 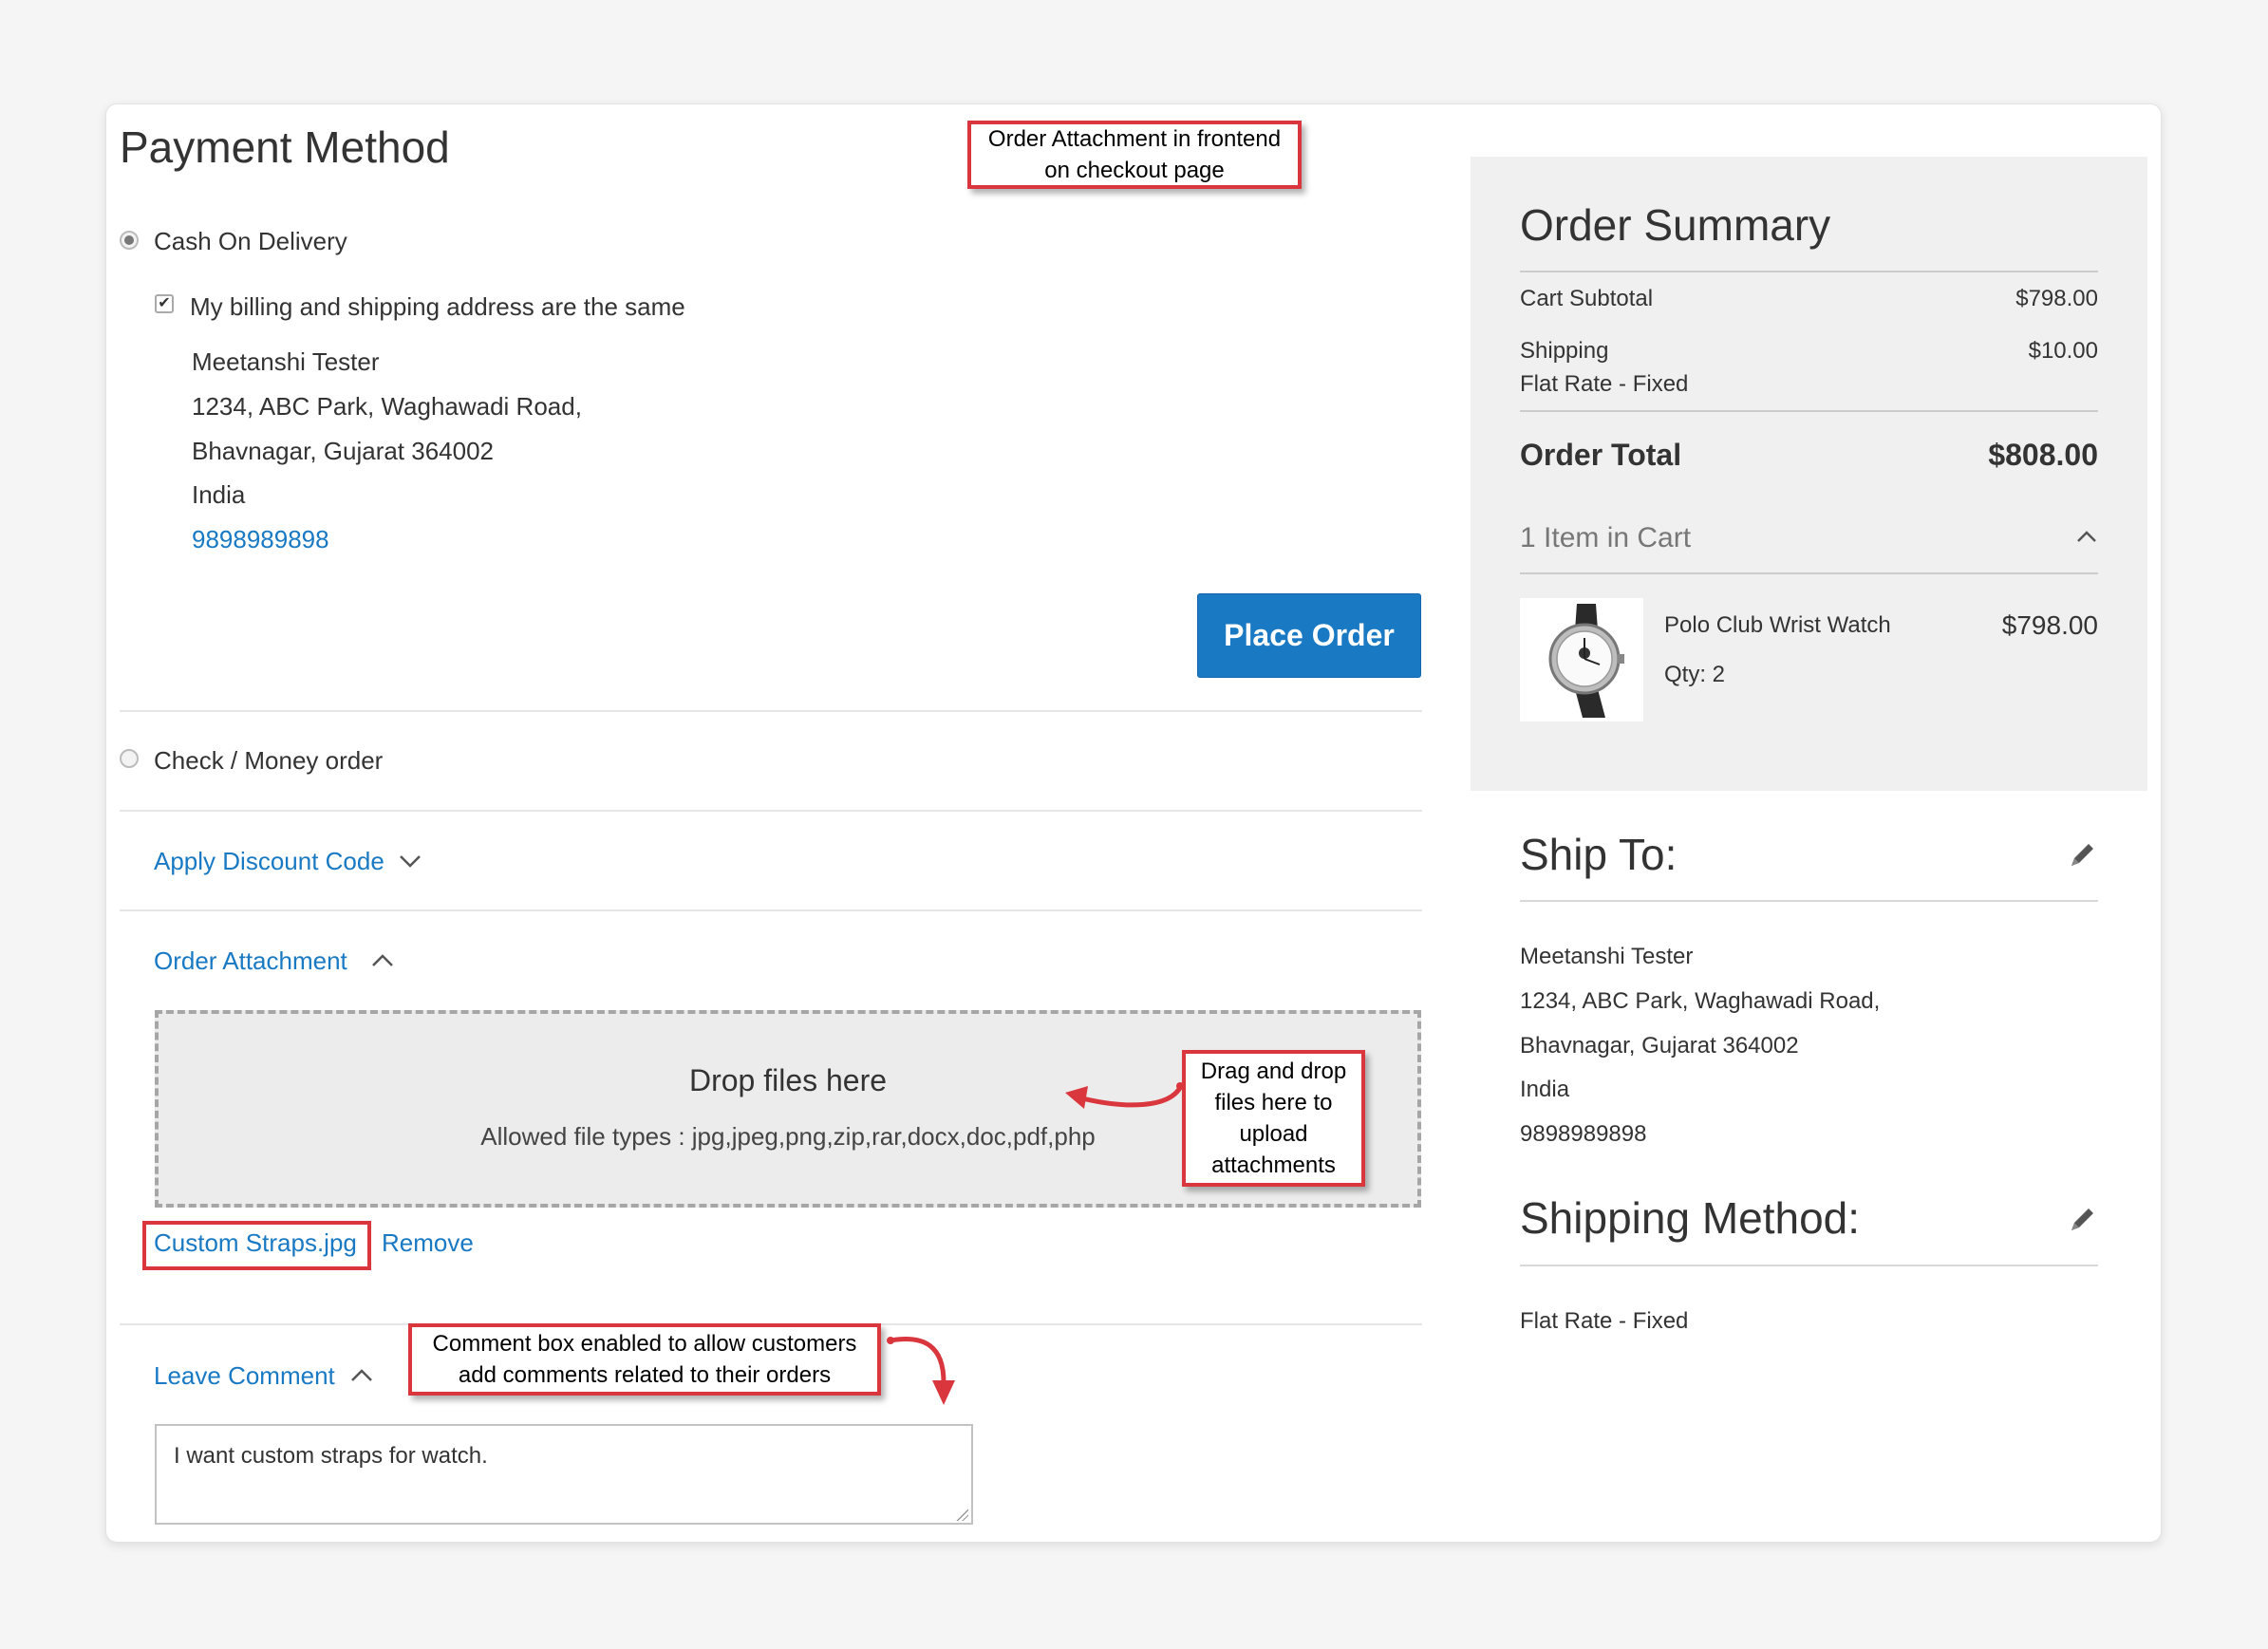 I want to click on apply-discount-toggle: Apply Discount Code, so click(x=269, y=861).